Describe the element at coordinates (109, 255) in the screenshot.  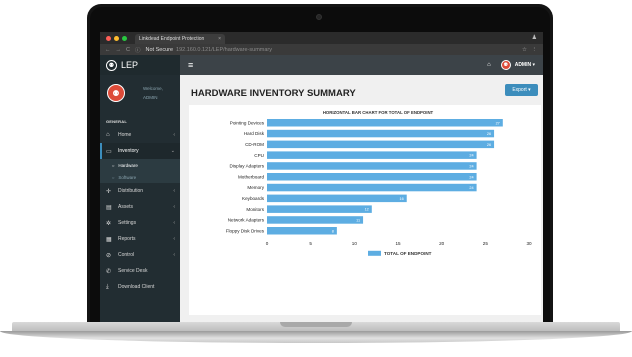
I see `control-icon: ⊘` at that location.